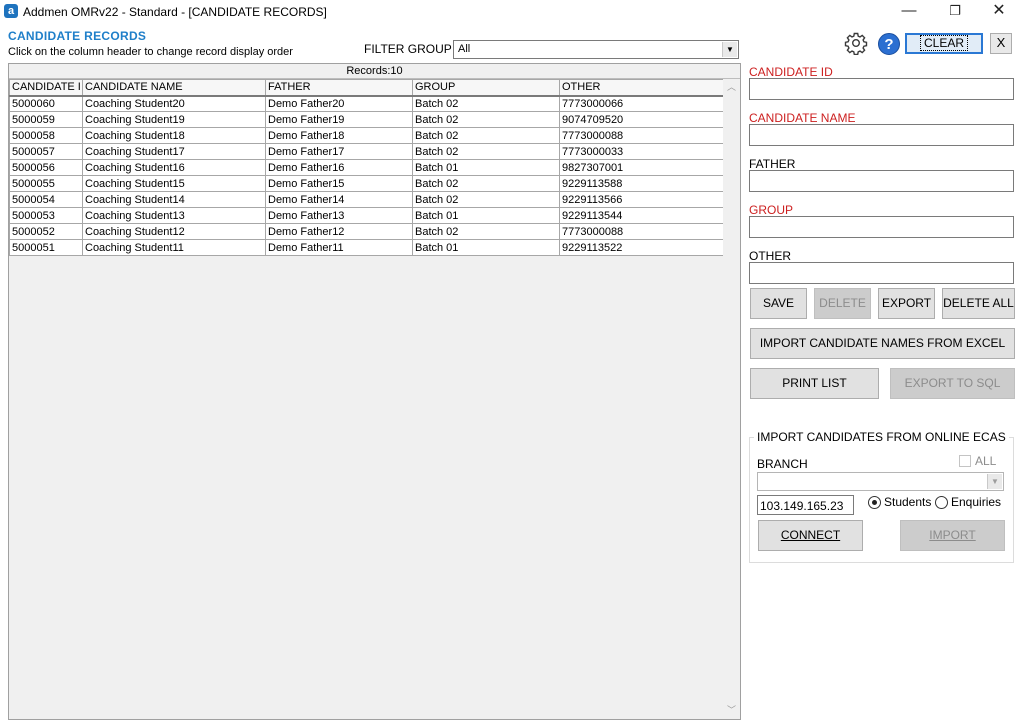 This screenshot has width=1024, height=728. I want to click on cell-father: Demo Father19, so click(339, 119).